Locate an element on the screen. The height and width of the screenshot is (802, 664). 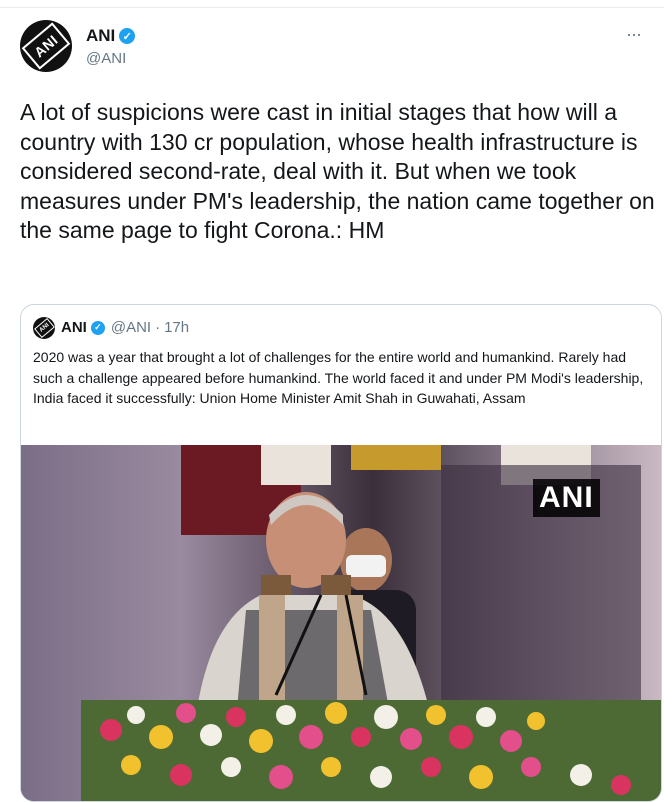
quoted-author-avatar: ANI is located at coordinates (44, 328).